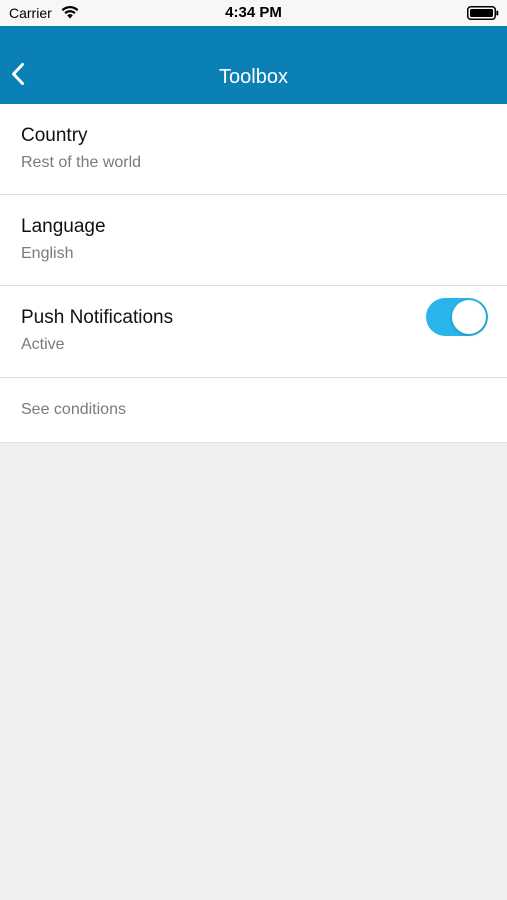 This screenshot has height=900, width=507. What do you see at coordinates (469, 317) in the screenshot?
I see `toggle-knob` at bounding box center [469, 317].